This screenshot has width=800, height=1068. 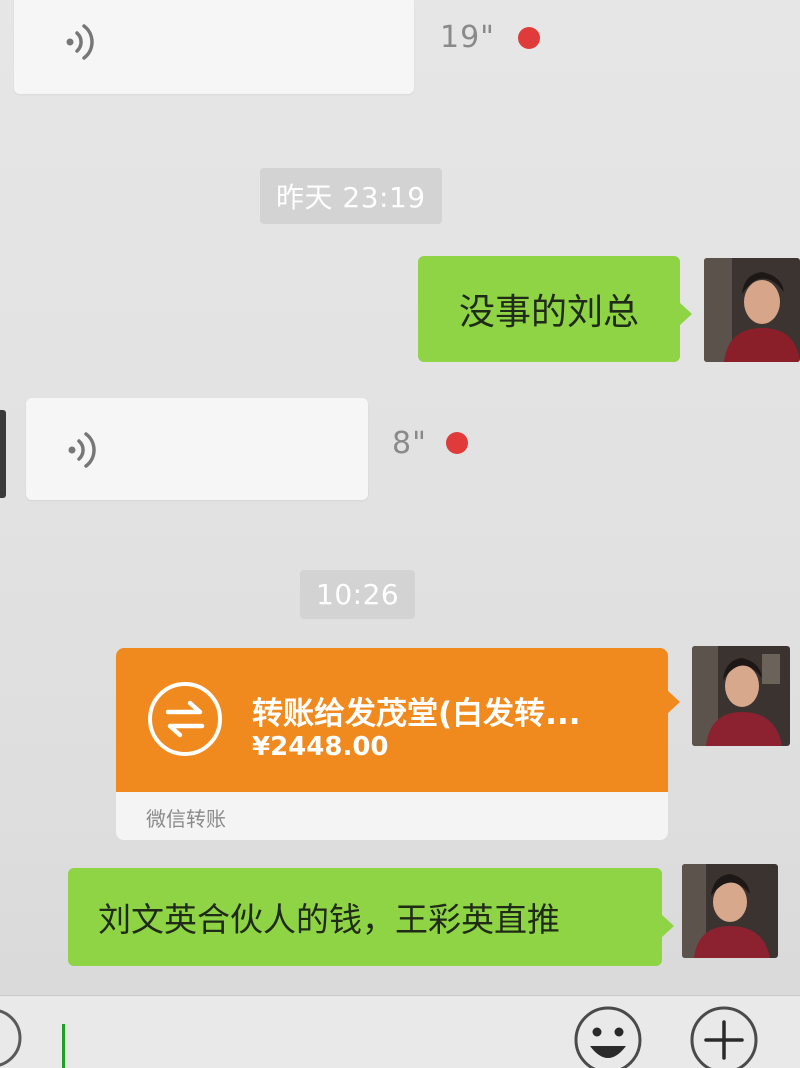 I want to click on message-text: 没事的刘总, so click(x=548, y=312).